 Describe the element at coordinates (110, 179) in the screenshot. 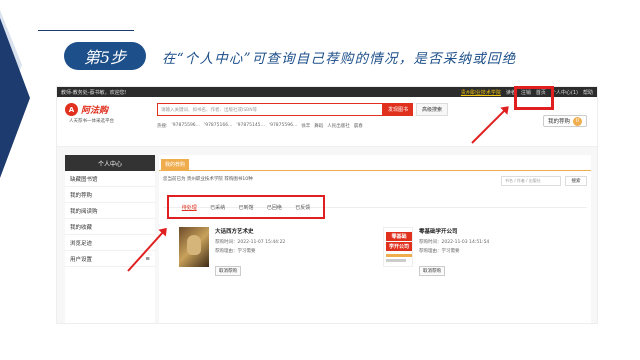

I see `sidebar-item-missing-books: 缺藏图书馆` at that location.